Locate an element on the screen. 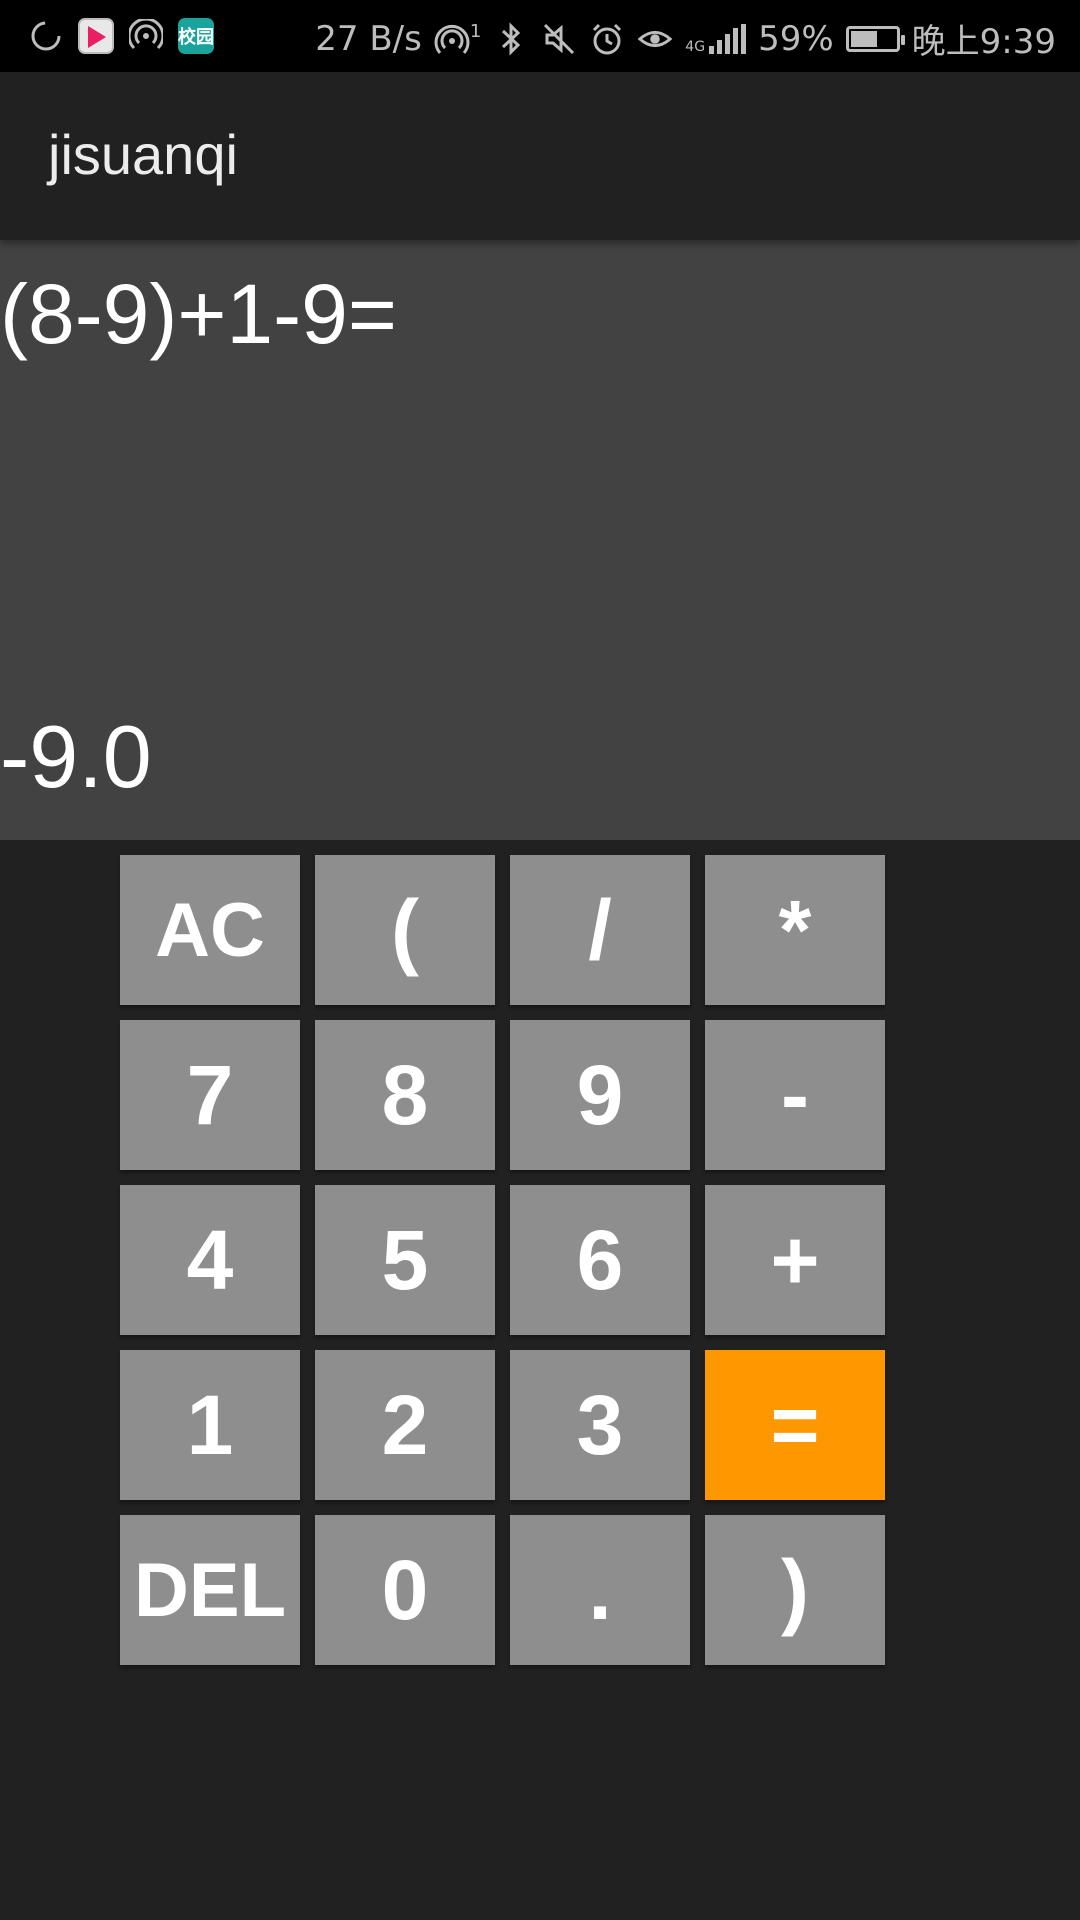 The width and height of the screenshot is (1080, 1920). hotspot-icon is located at coordinates (146, 36).